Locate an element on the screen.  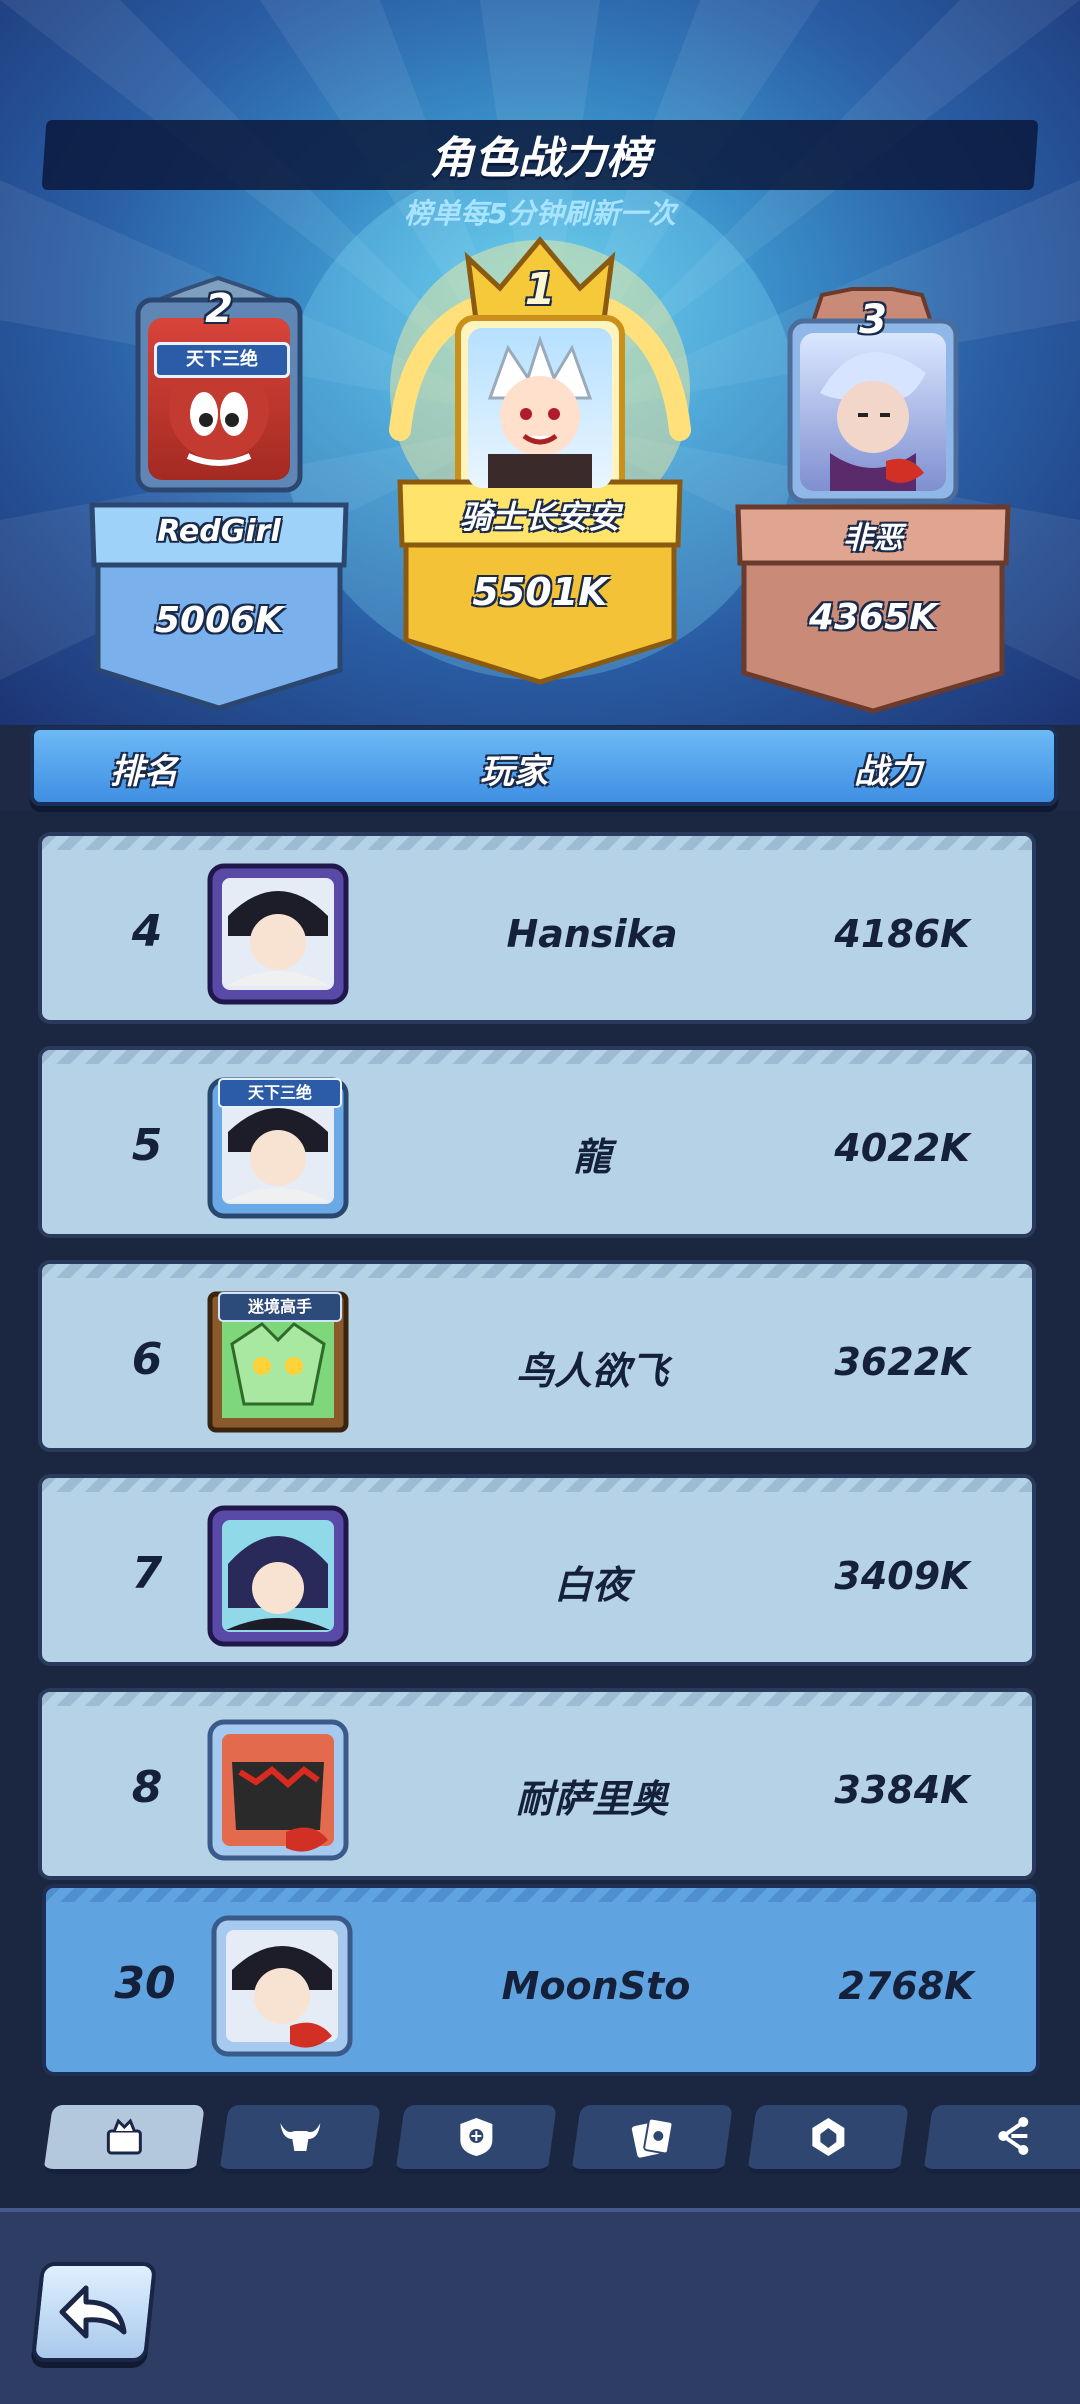
rank-third: 3 is located at coordinates (873, 320).